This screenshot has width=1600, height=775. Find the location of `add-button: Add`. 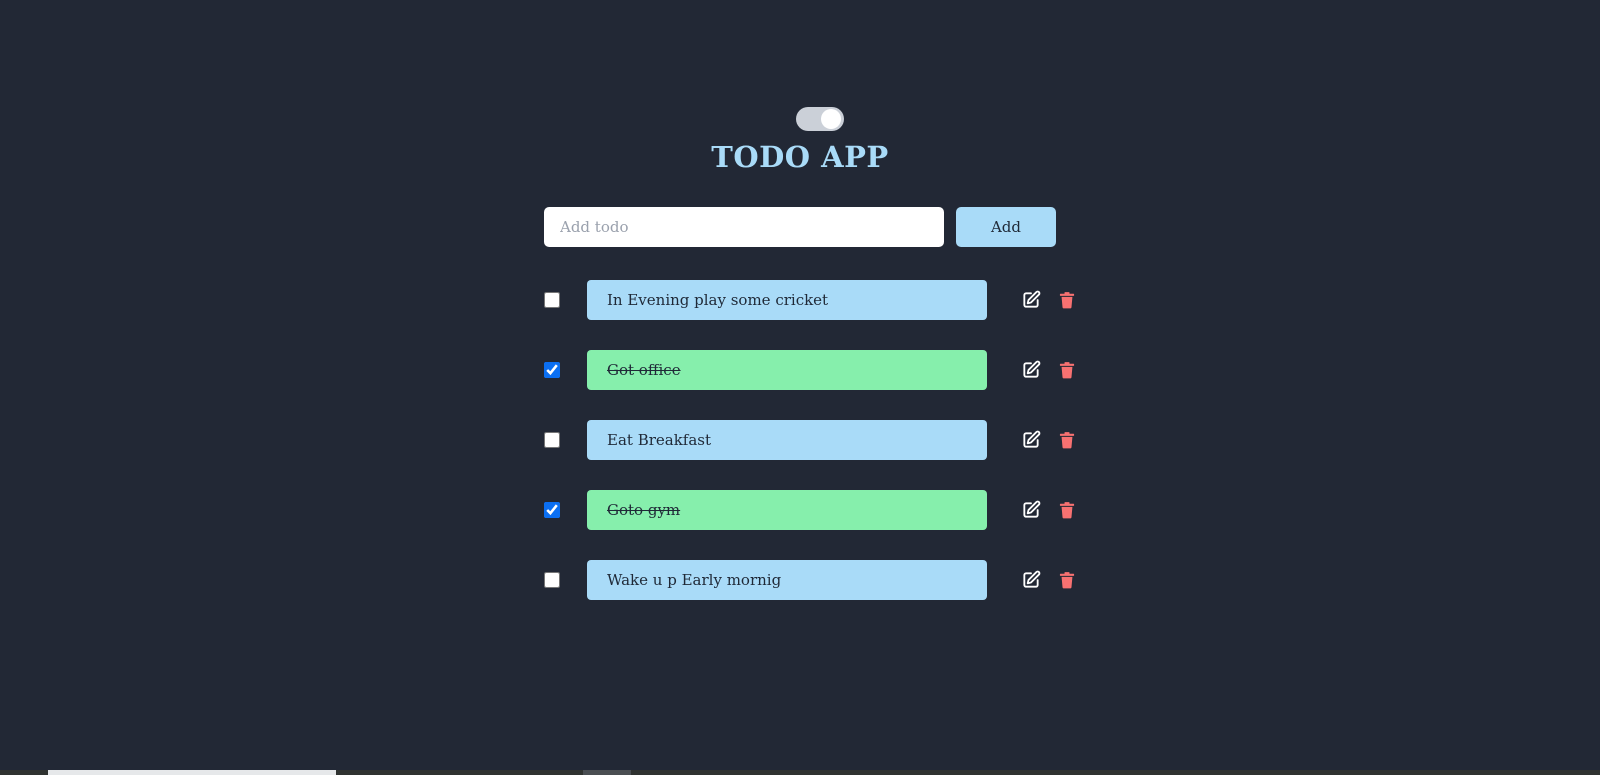

add-button: Add is located at coordinates (1006, 227).